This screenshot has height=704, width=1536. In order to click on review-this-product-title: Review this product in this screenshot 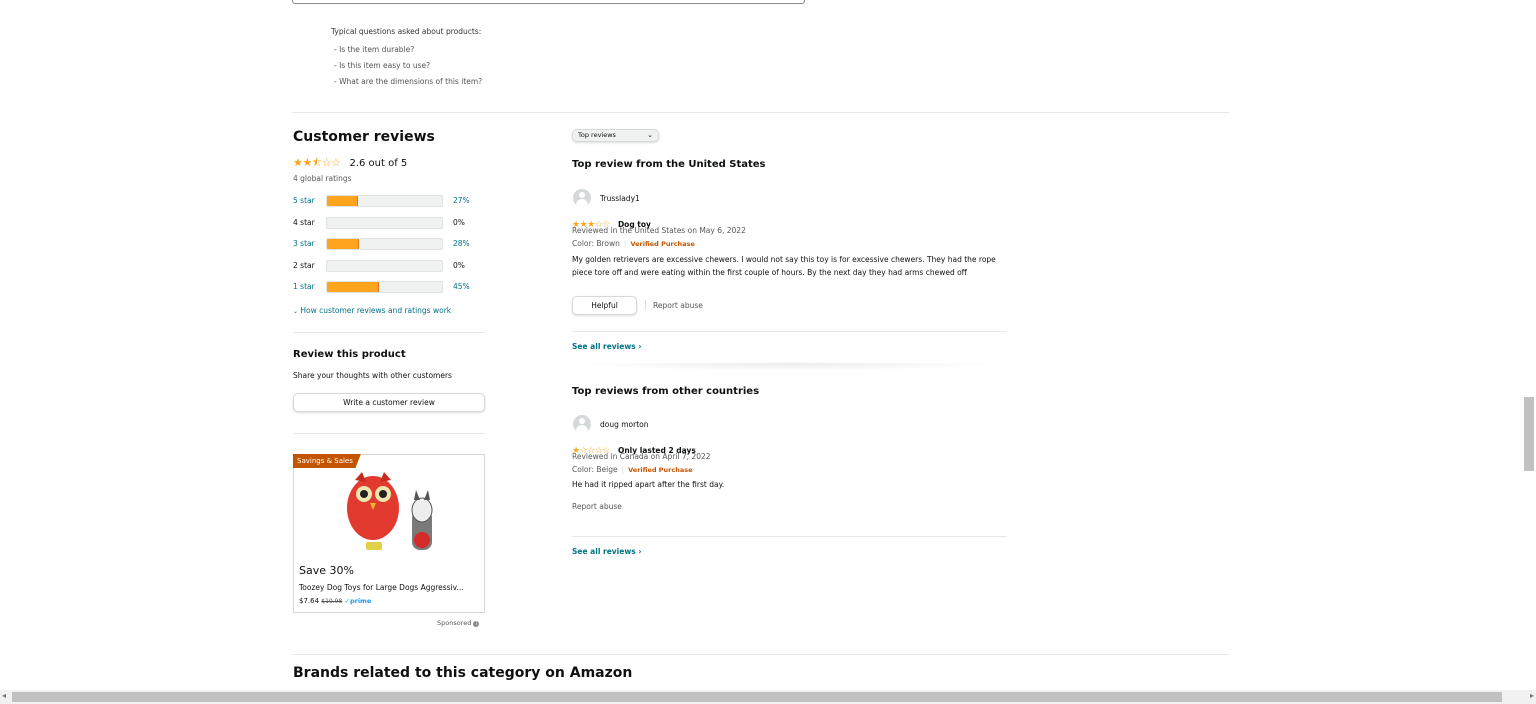, I will do `click(349, 354)`.